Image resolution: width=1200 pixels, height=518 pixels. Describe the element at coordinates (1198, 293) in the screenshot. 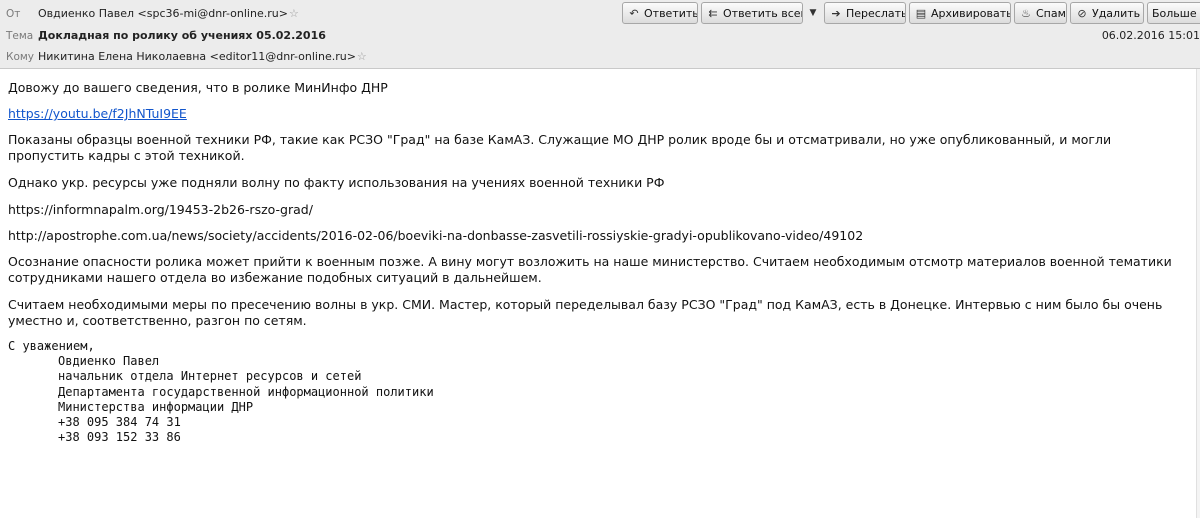

I see `body-scrollbar` at that location.